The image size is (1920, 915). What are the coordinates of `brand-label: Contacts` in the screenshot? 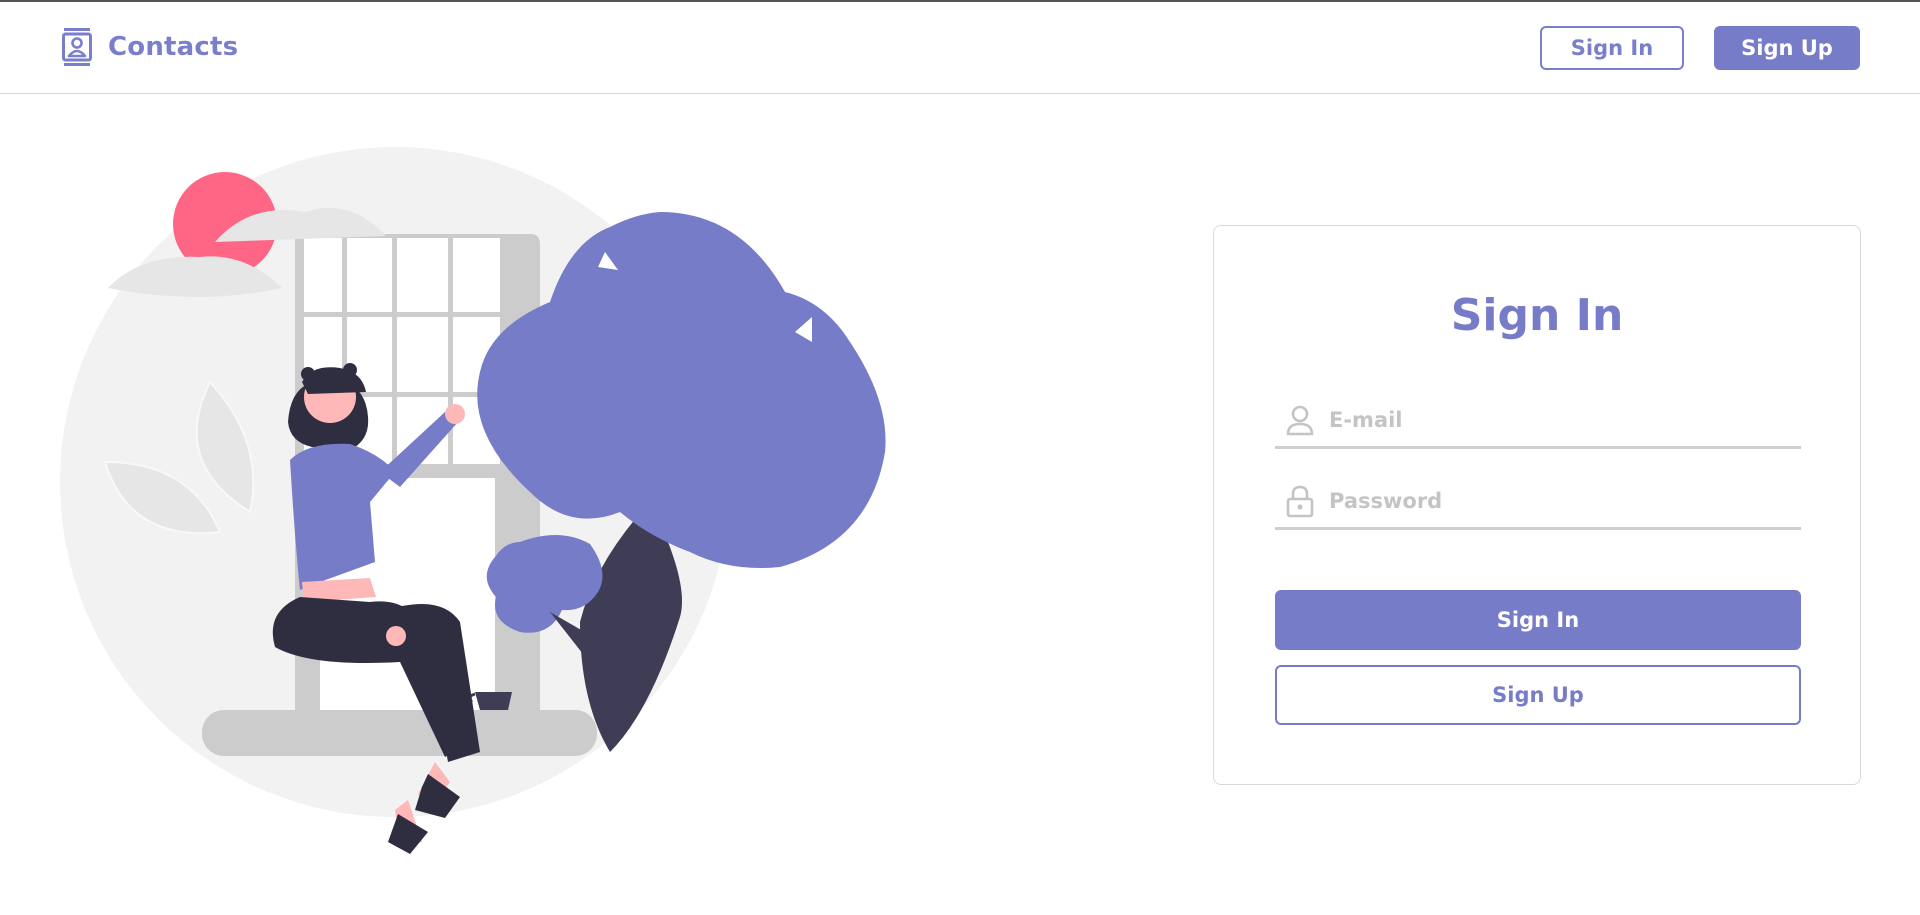 It's located at (173, 47).